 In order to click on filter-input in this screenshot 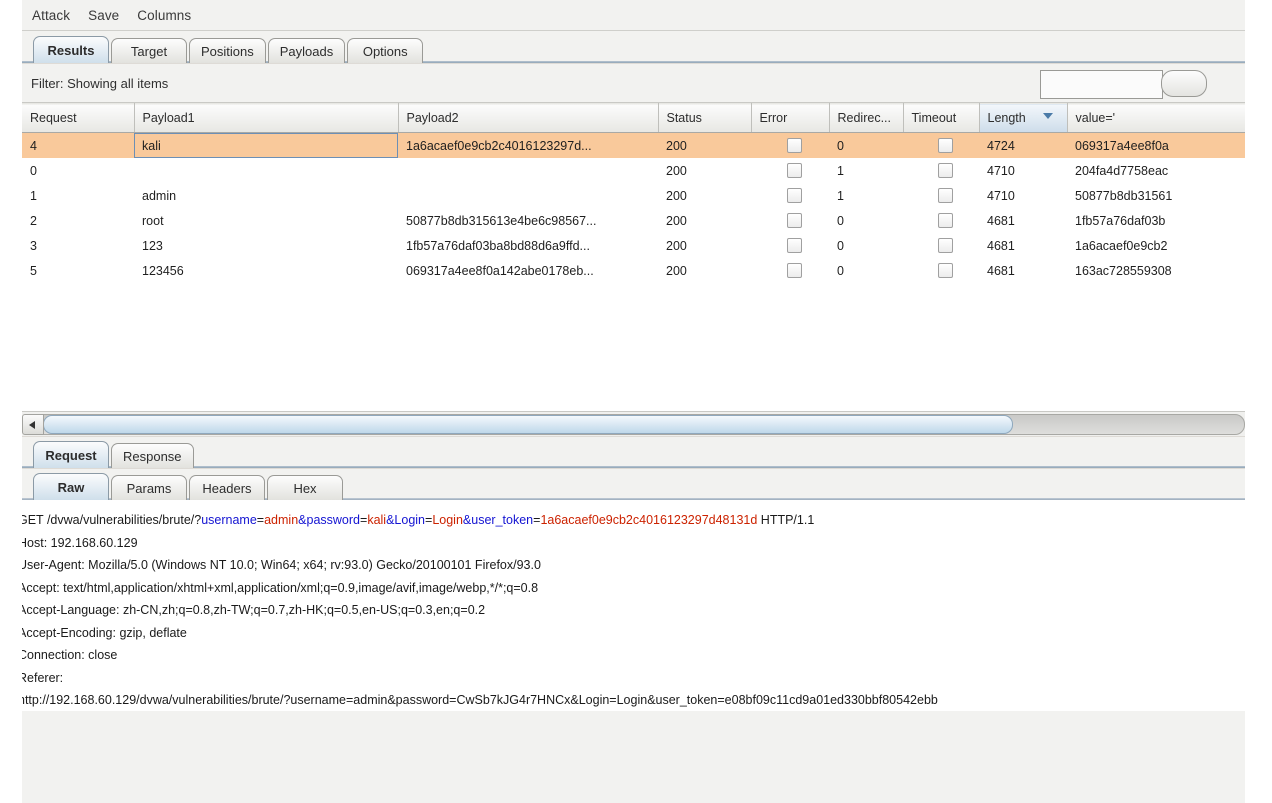, I will do `click(1101, 84)`.